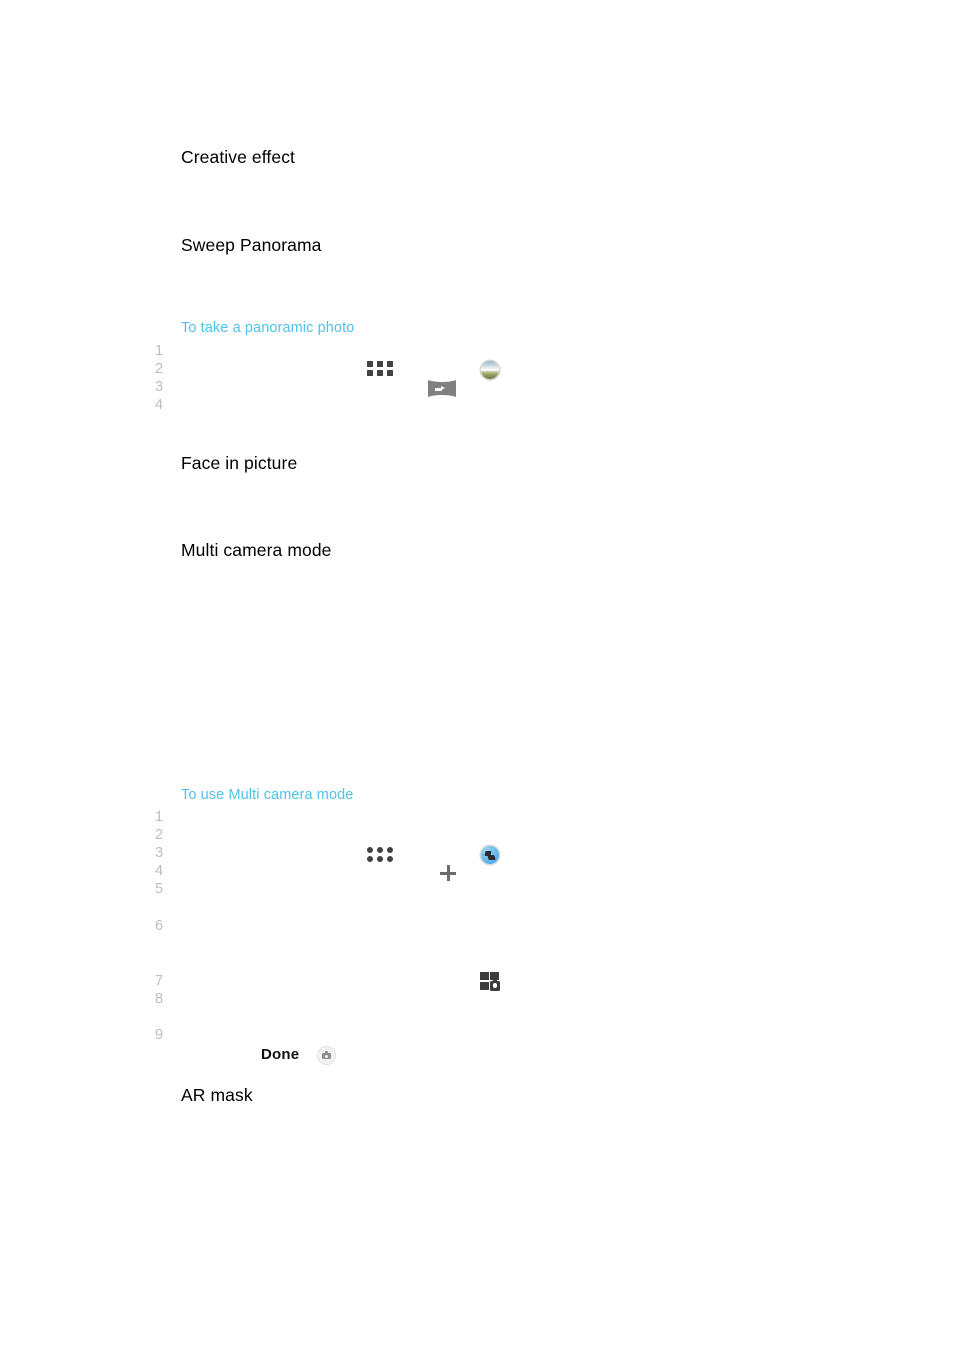  What do you see at coordinates (326, 1055) in the screenshot?
I see `camera-shutter-chip-icon` at bounding box center [326, 1055].